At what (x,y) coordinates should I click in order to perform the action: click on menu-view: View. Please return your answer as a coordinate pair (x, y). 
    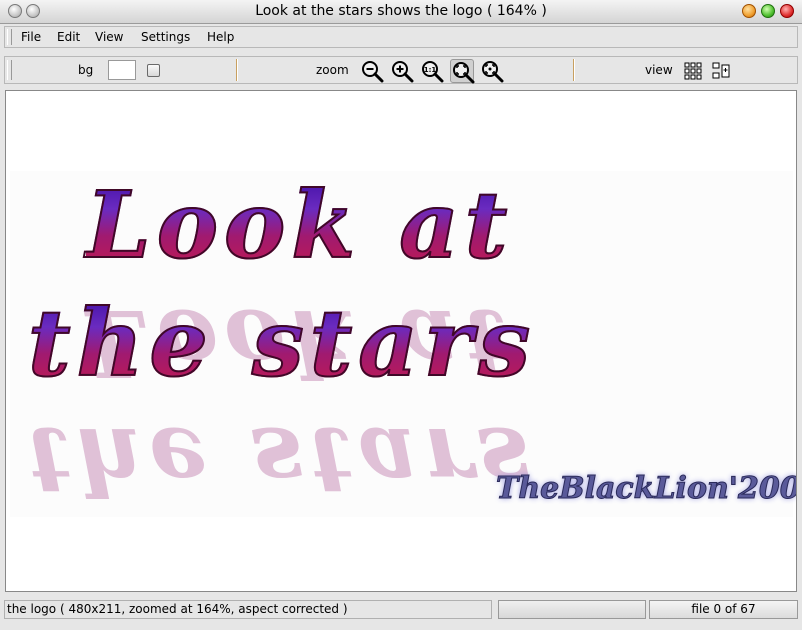
    Looking at the image, I should click on (109, 37).